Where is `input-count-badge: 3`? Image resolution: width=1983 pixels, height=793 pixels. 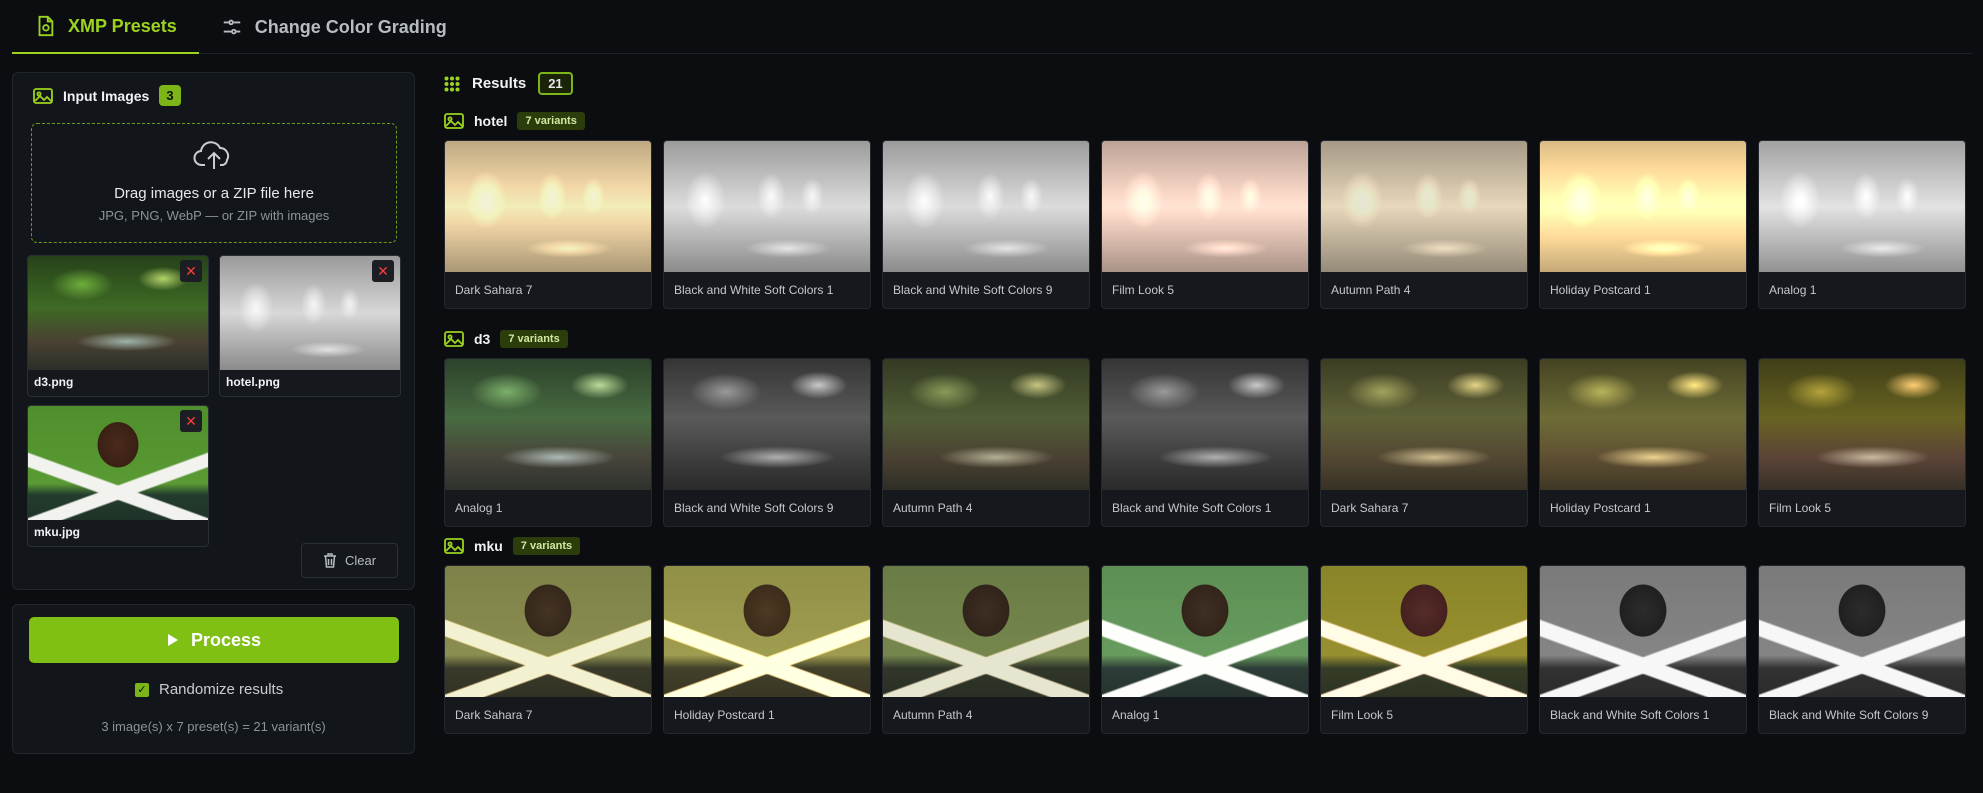 input-count-badge: 3 is located at coordinates (170, 95).